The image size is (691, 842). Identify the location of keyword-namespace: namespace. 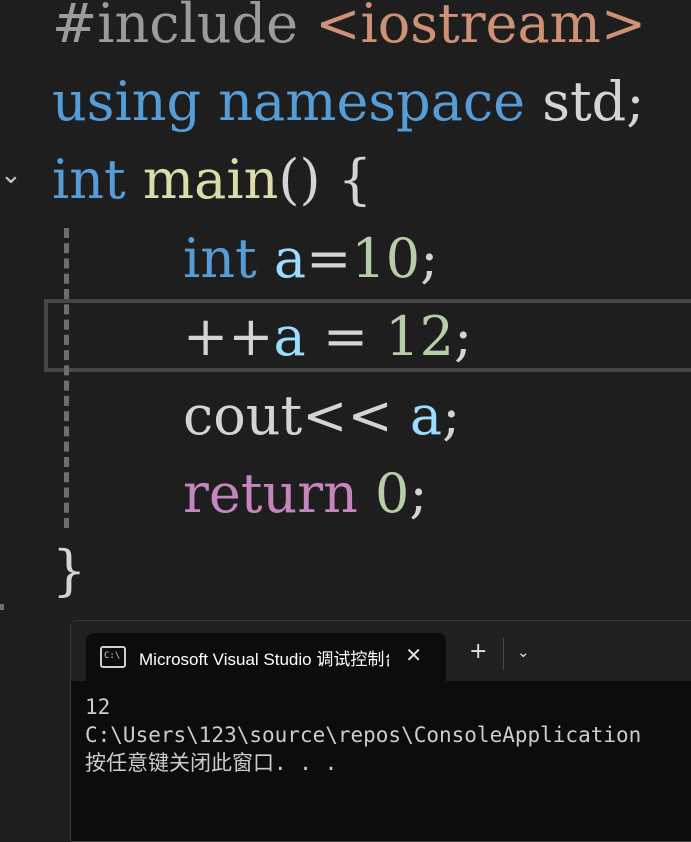
(372, 101).